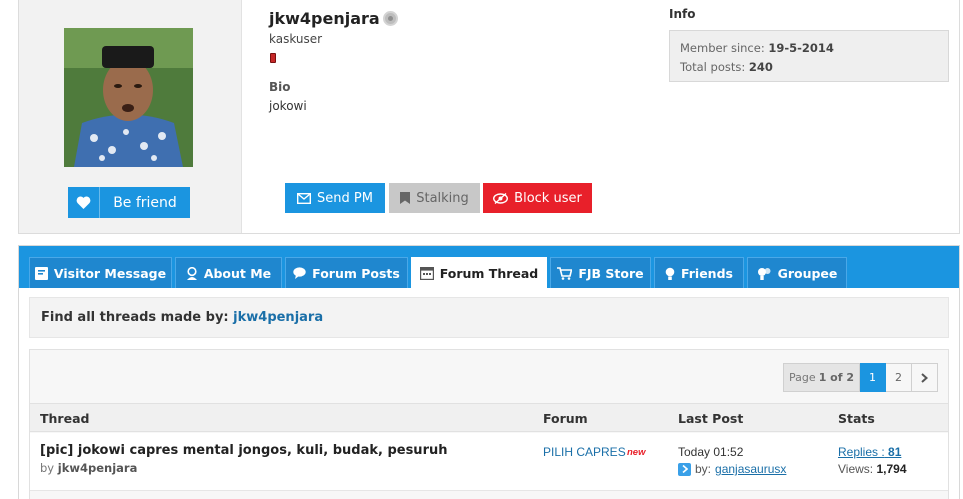 This screenshot has width=963, height=499. I want to click on stalking-label: Stalking, so click(442, 198).